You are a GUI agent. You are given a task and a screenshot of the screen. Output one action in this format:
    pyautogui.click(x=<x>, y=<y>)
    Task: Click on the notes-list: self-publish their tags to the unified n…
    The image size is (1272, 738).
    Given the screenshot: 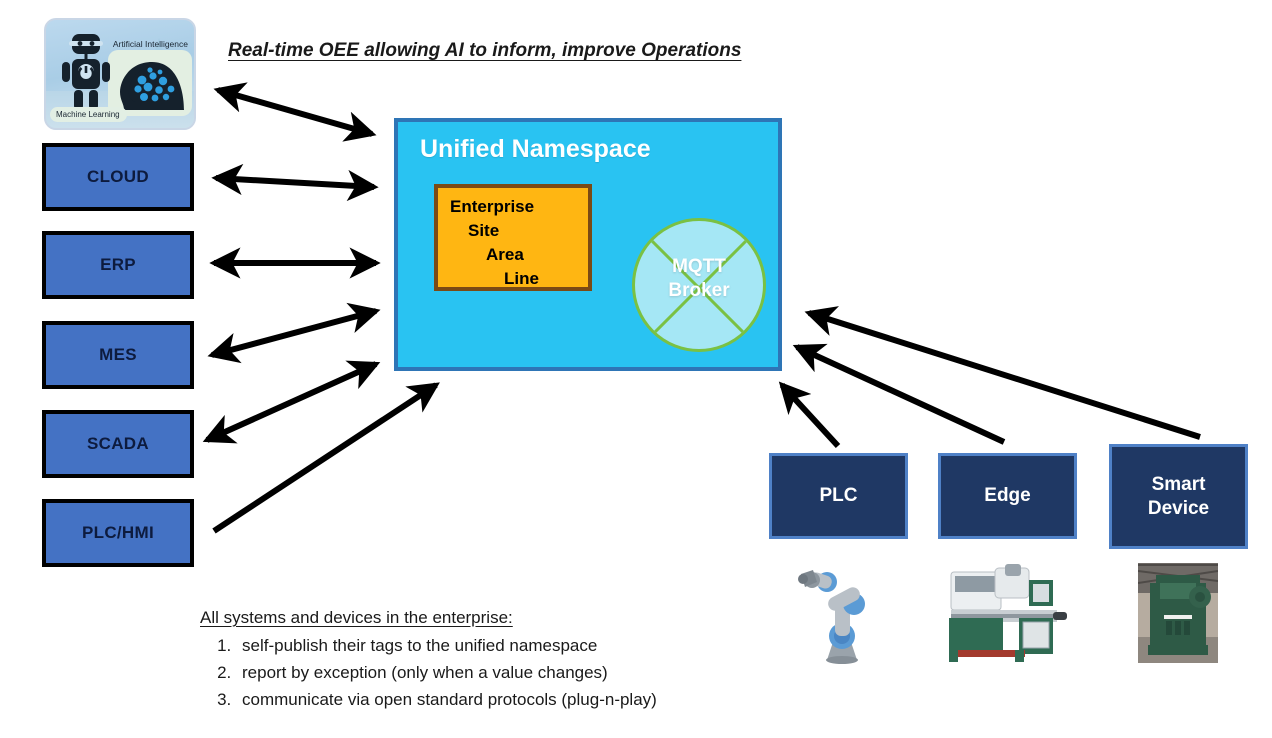 What is the action you would take?
    pyautogui.click(x=428, y=672)
    